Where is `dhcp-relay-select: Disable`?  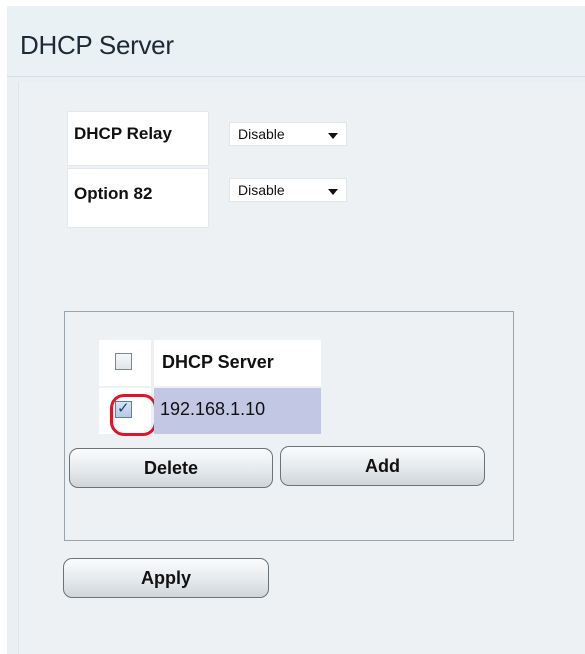
dhcp-relay-select: Disable is located at coordinates (288, 134).